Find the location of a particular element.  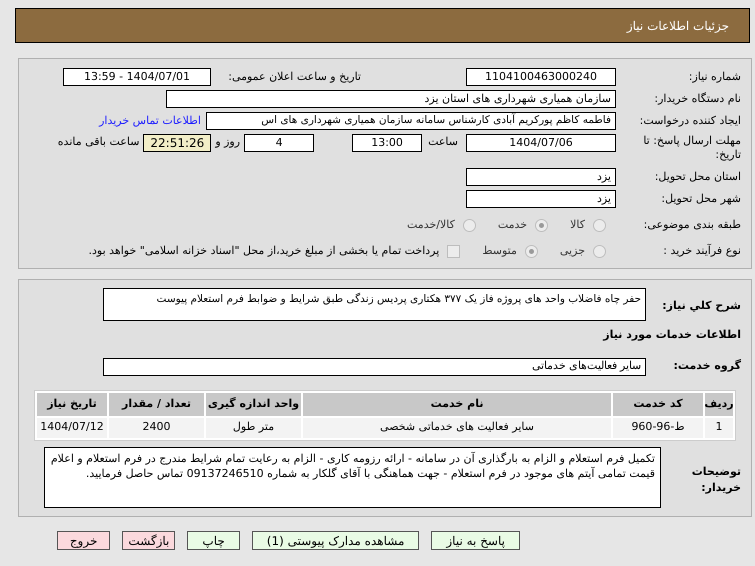

field-label: شماره نیاز: is located at coordinates (714, 76).